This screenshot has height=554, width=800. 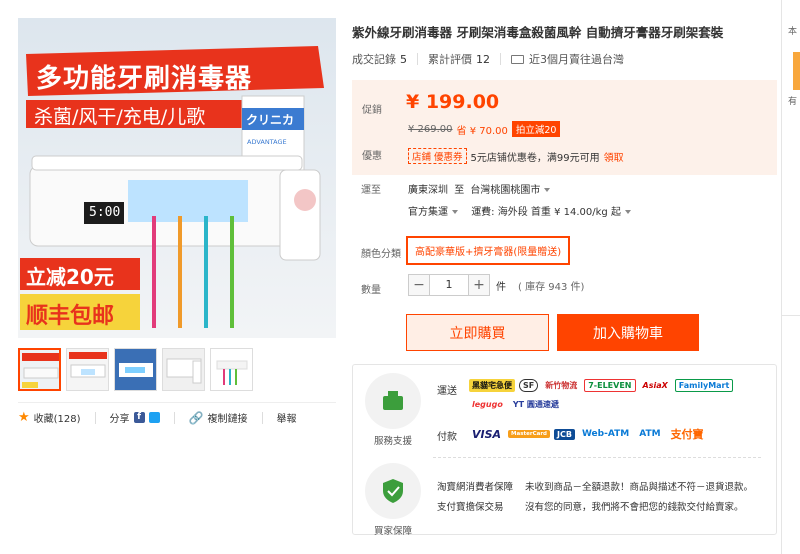 I want to click on sales-label: 成交記錄, so click(x=374, y=59).